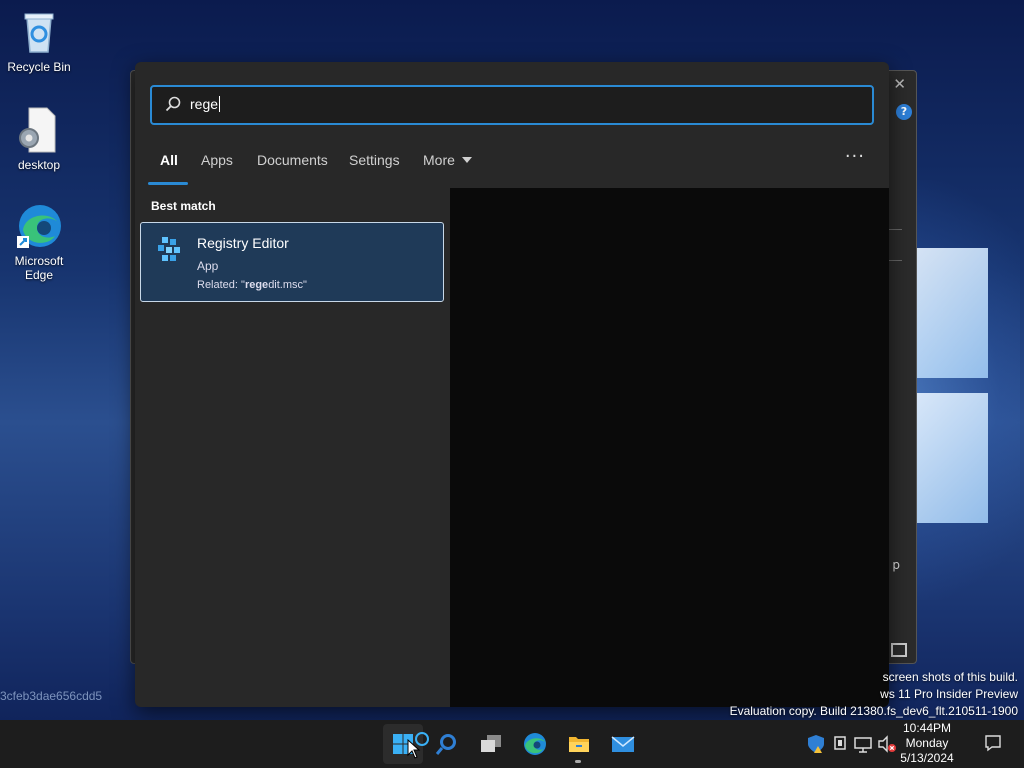 The width and height of the screenshot is (1024, 768). I want to click on chevron-down-icon, so click(466, 160).